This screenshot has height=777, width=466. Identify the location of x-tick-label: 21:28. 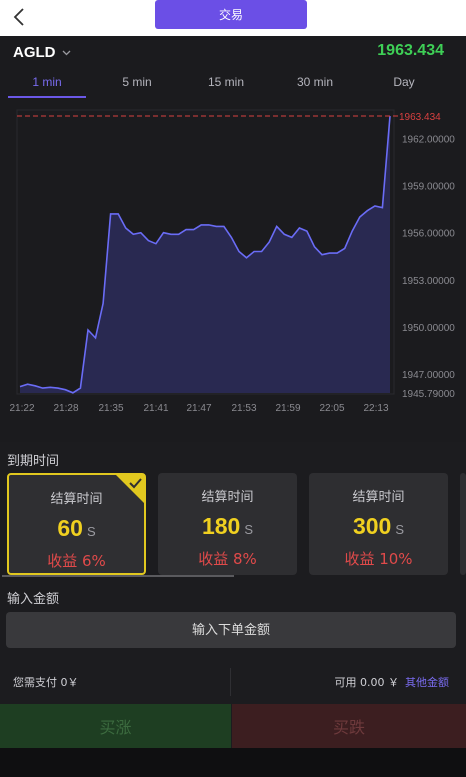
(65, 408).